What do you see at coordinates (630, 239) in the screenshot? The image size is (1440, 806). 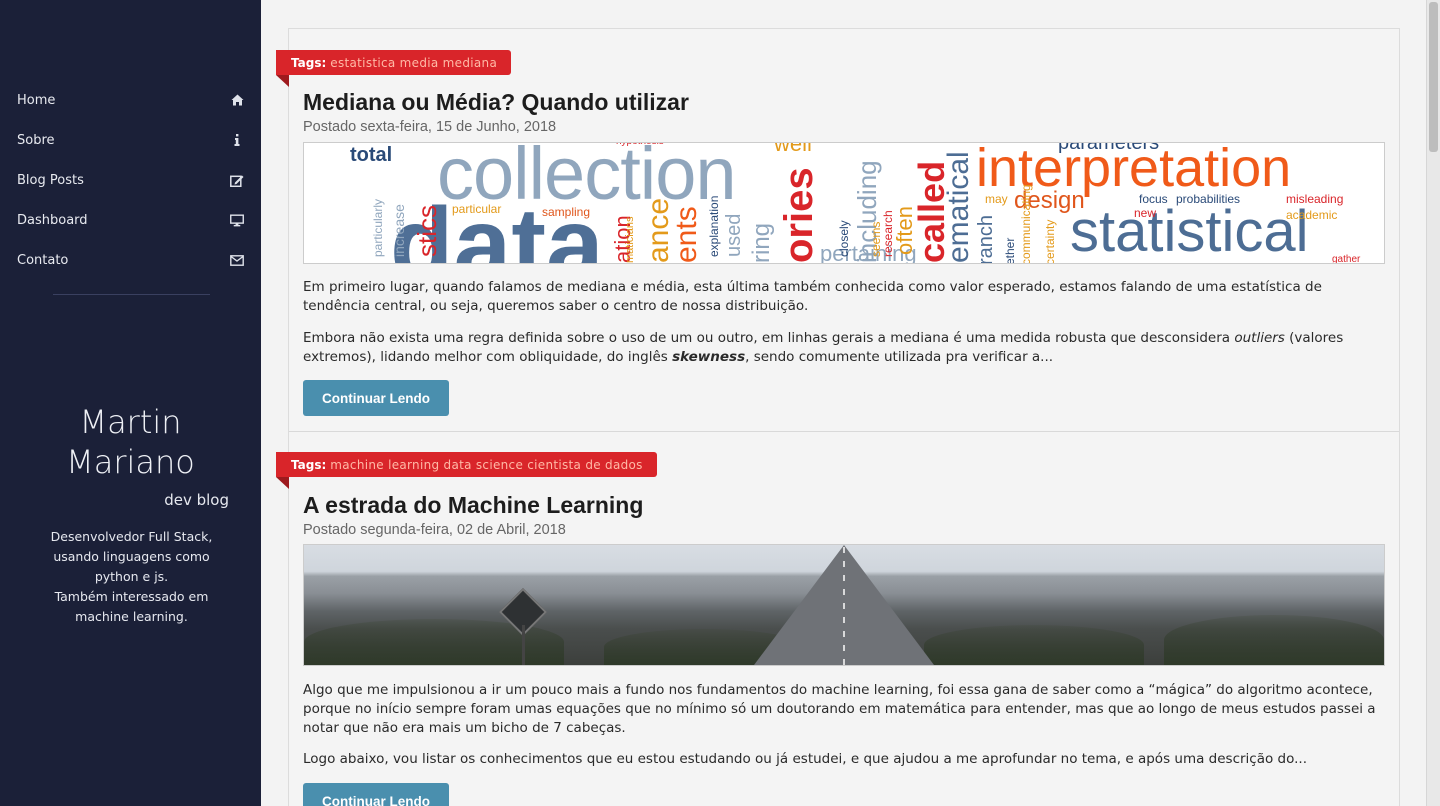 I see `cloud-word: maticians` at bounding box center [630, 239].